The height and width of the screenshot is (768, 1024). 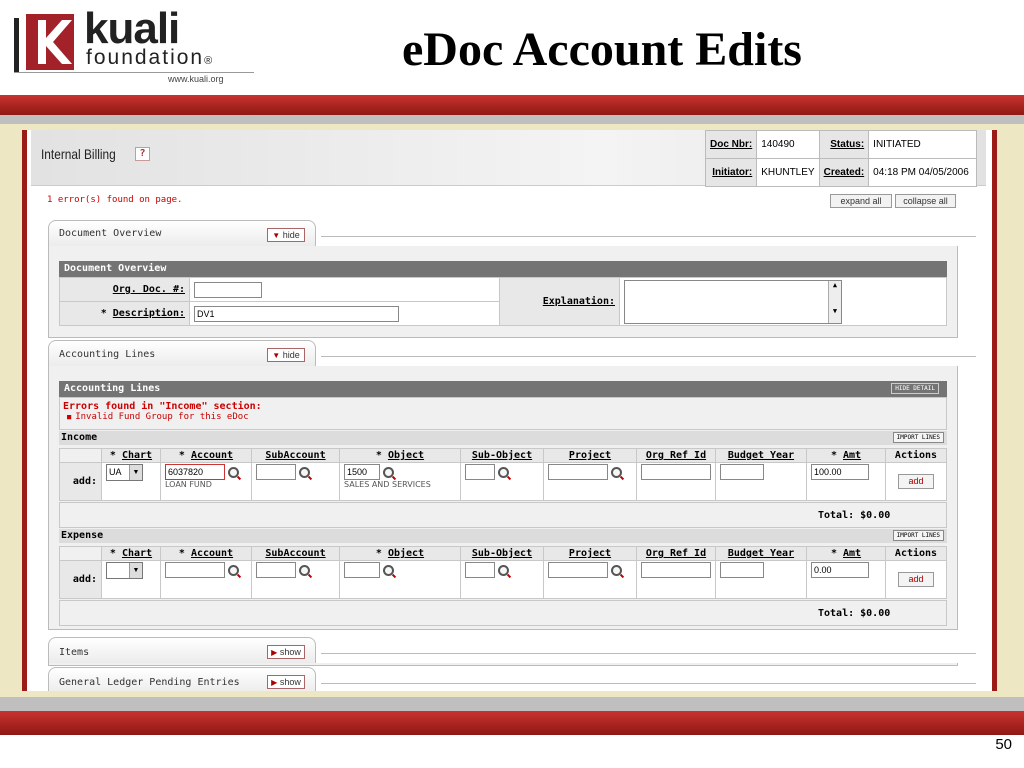 What do you see at coordinates (182, 233) in the screenshot?
I see `tab-document-overview: Document Overview ▼ hide` at bounding box center [182, 233].